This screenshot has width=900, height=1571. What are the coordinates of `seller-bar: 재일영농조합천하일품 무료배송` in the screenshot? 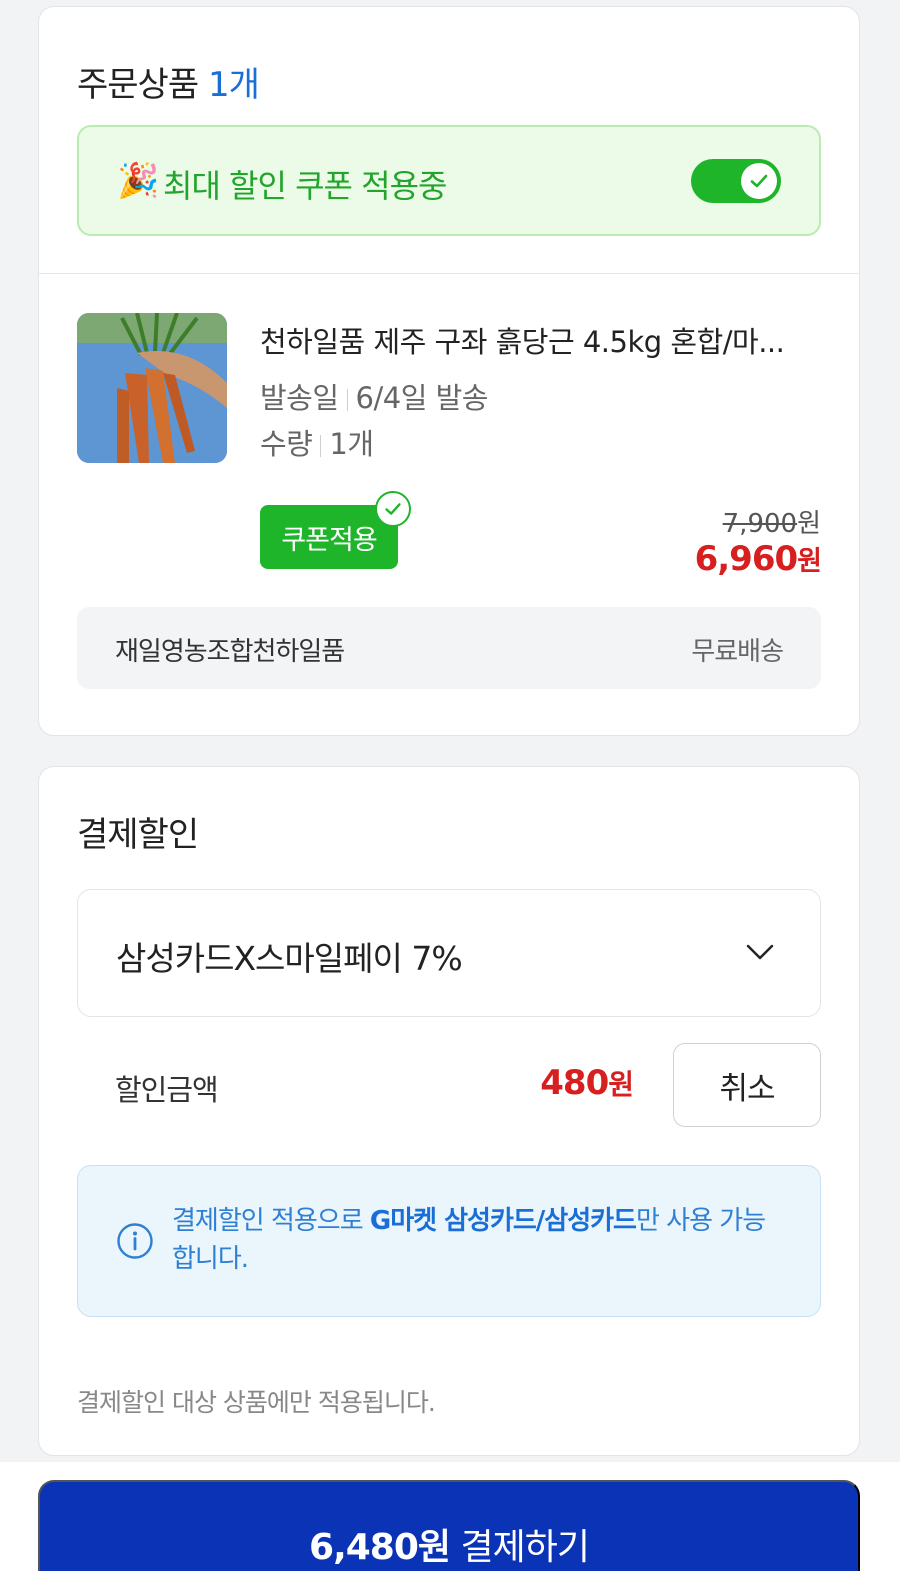 It's located at (449, 648).